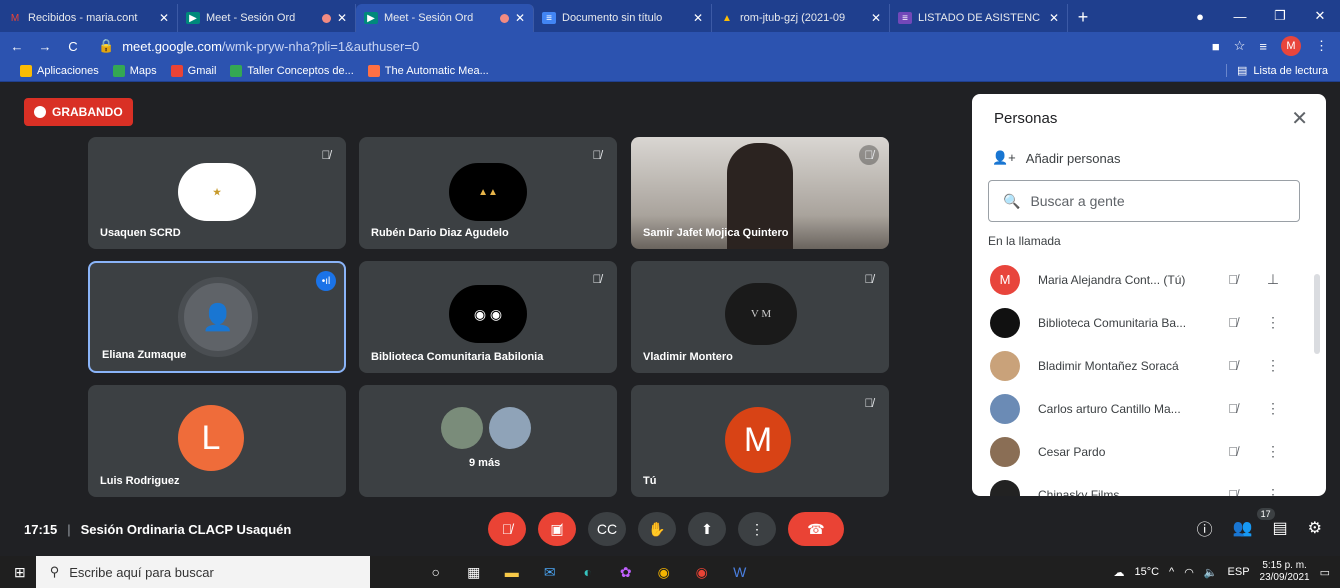  I want to click on taskbar-clock: 5:15 p. m. 23/09/2021, so click(1285, 572).